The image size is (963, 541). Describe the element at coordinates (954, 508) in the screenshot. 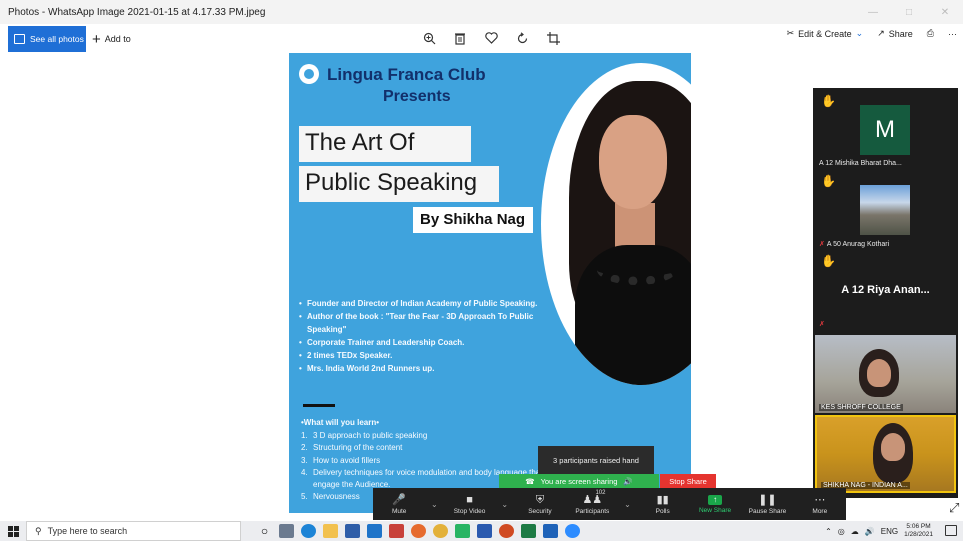

I see `expand-icon: ⤢` at that location.